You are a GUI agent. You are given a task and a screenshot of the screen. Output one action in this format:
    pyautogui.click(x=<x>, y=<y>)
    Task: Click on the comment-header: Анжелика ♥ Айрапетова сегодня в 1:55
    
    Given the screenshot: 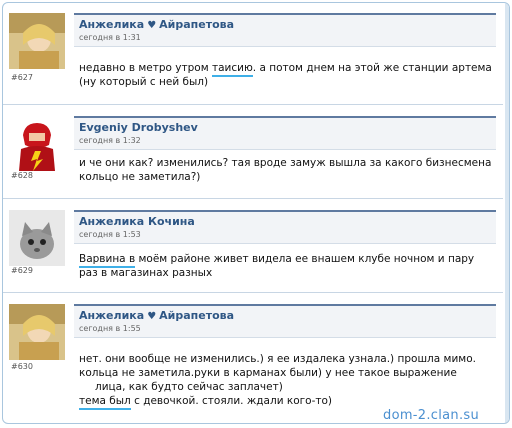 What is the action you would take?
    pyautogui.click(x=285, y=321)
    